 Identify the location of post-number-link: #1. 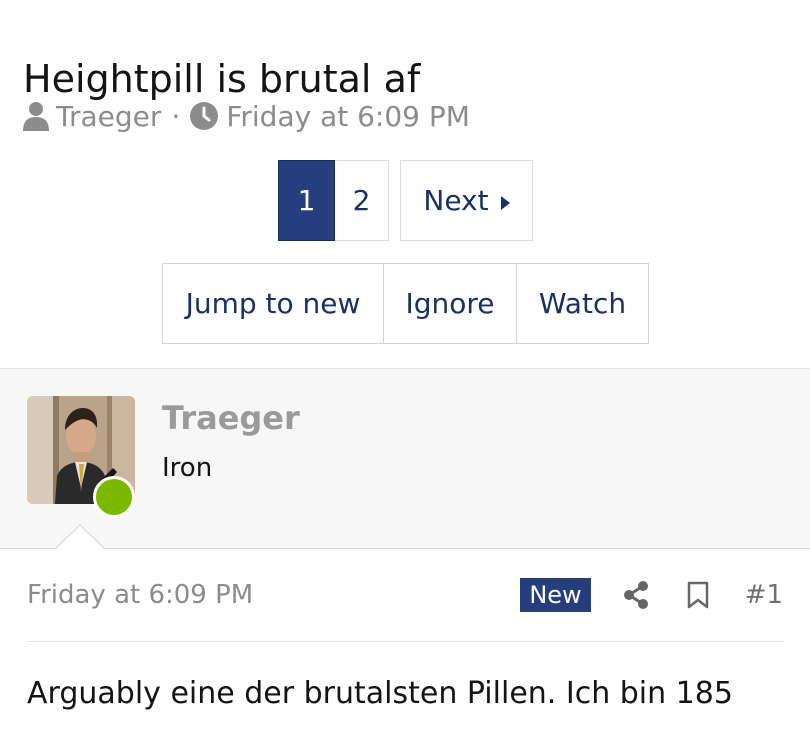
(764, 595).